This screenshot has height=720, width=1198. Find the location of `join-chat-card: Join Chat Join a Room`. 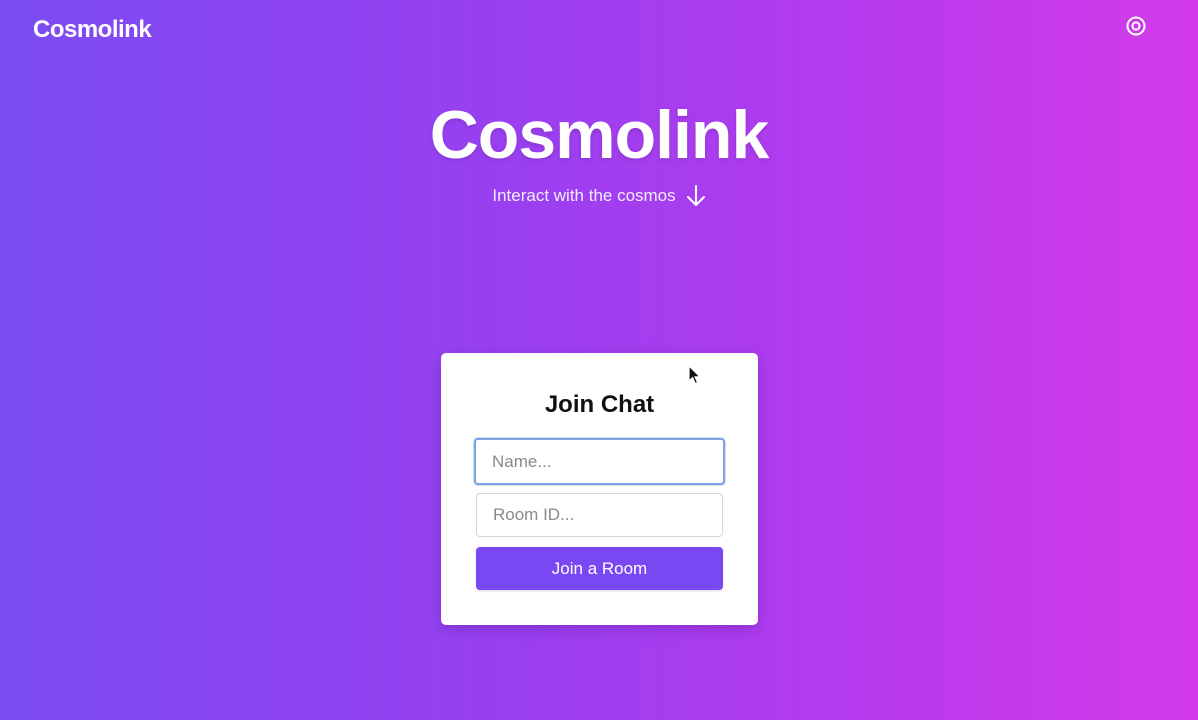

join-chat-card: Join Chat Join a Room is located at coordinates (599, 489).